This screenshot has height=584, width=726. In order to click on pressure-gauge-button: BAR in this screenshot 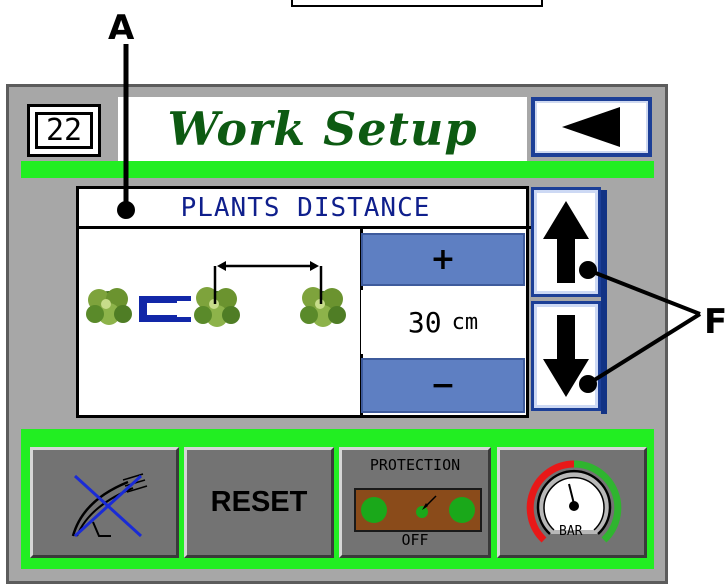, I will do `click(572, 502)`.